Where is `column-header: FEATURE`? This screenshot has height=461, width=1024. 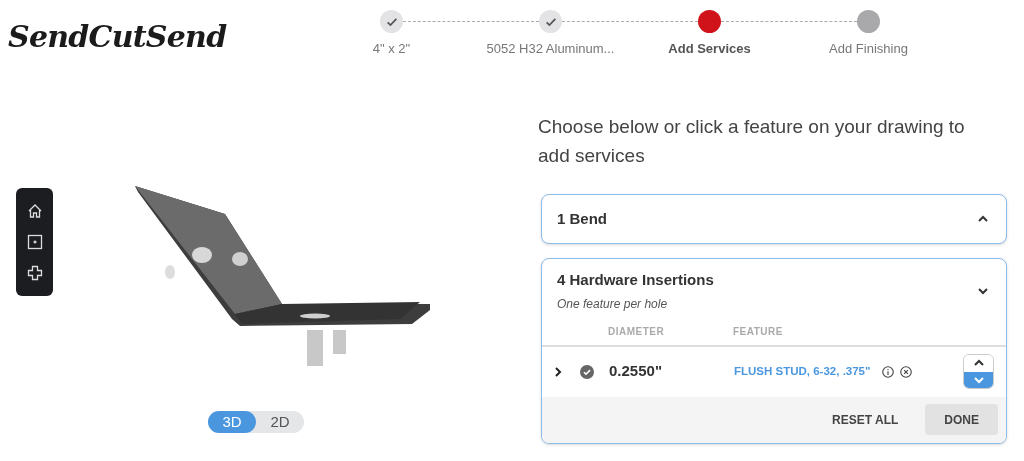
column-header: FEATURE is located at coordinates (758, 332).